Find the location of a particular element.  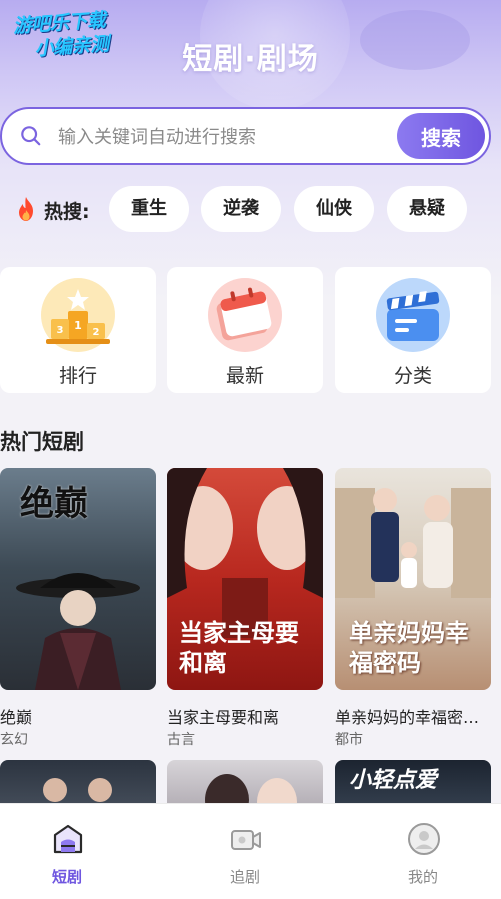

tab-mine: 我的 is located at coordinates (423, 851).